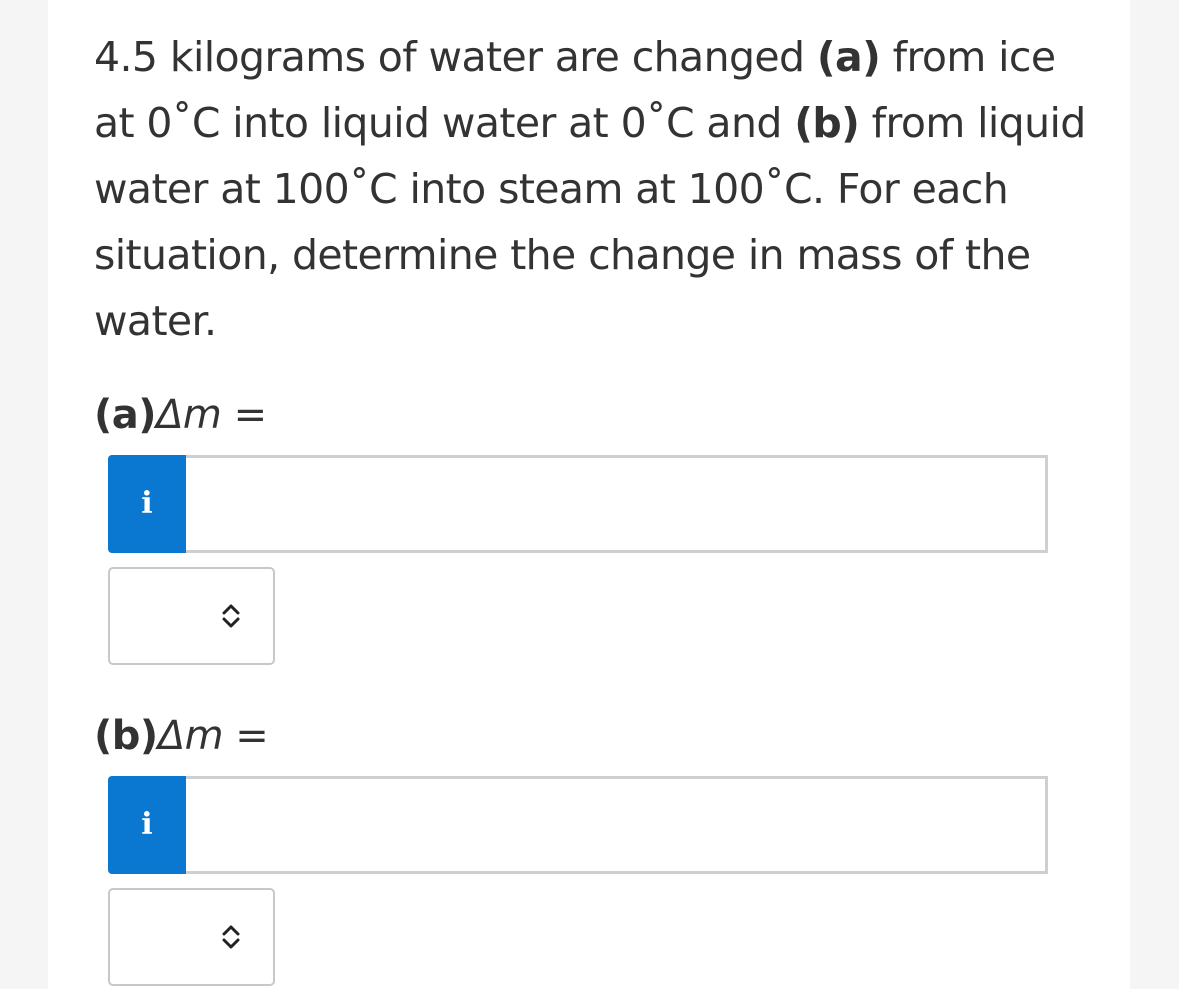  What do you see at coordinates (455, 57) in the screenshot?
I see `question-text-intro: 4.5 kilograms of water are changed` at bounding box center [455, 57].